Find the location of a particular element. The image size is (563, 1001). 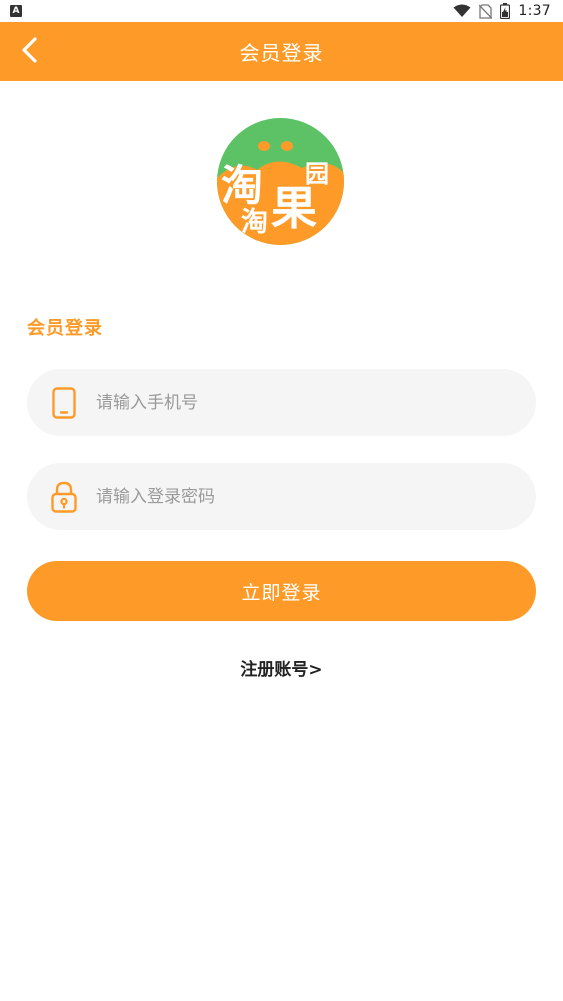

notification-badge: A is located at coordinates (16, 11).